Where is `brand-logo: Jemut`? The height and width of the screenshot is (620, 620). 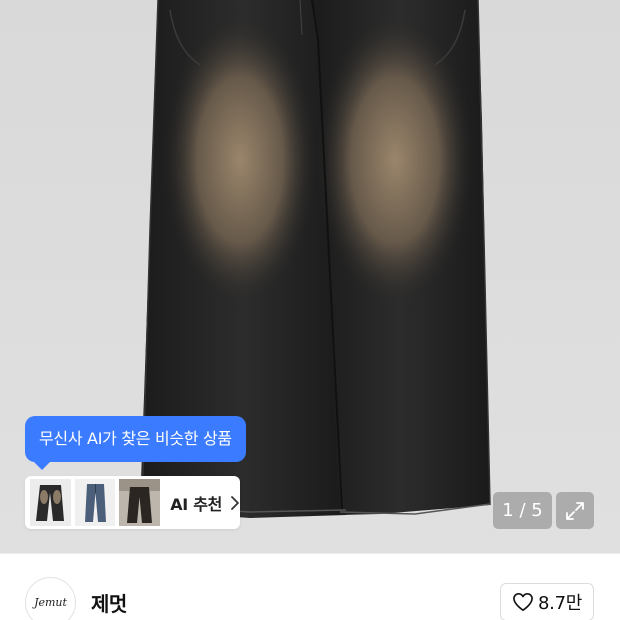
brand-logo: Jemut is located at coordinates (50, 598).